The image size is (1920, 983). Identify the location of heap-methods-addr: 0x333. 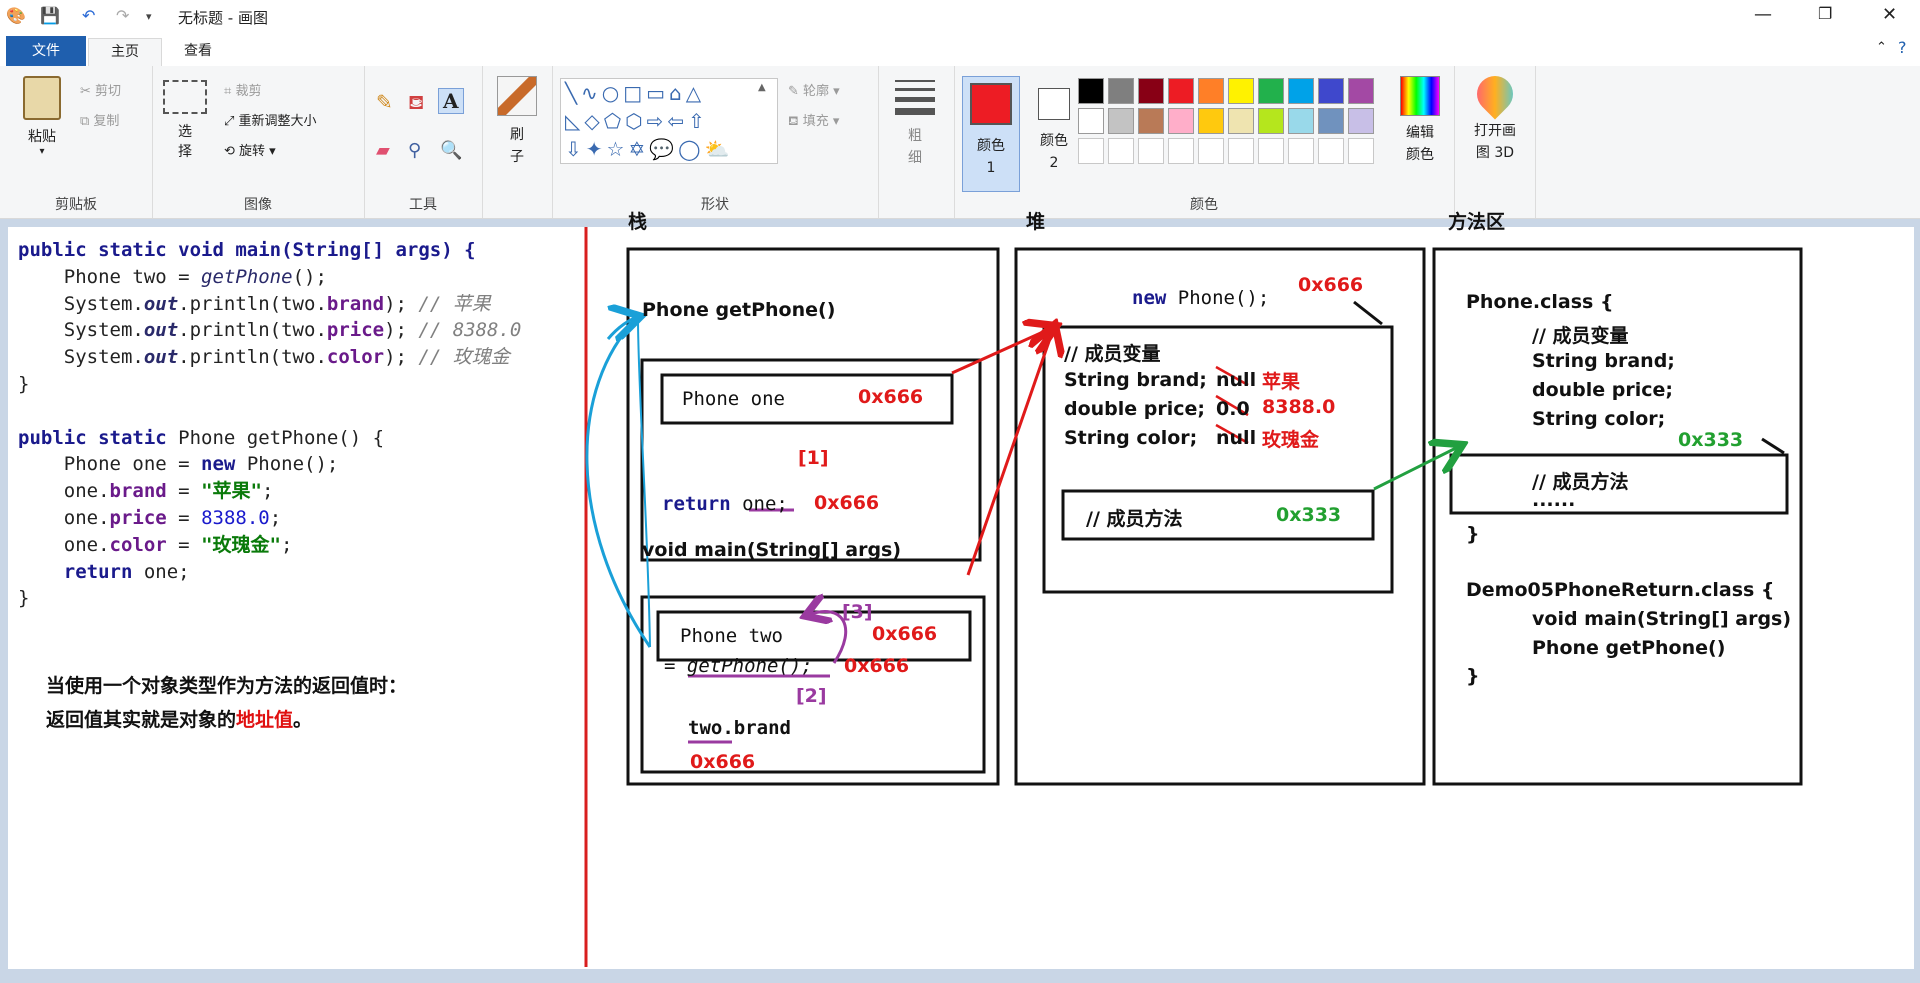
(1309, 515).